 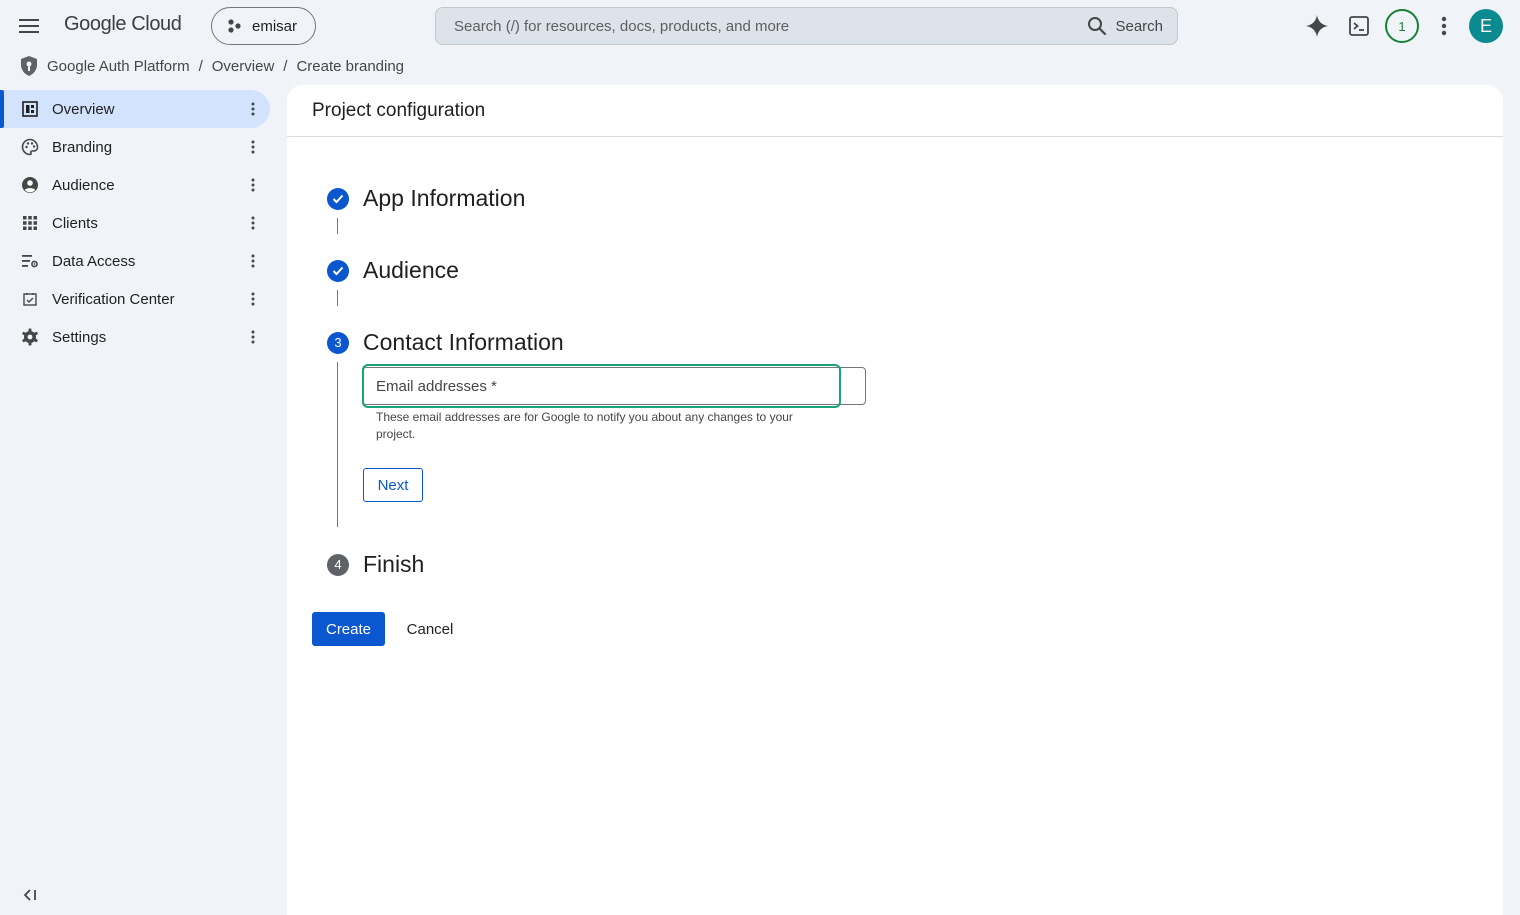 I want to click on search-bar: Search, so click(x=806, y=26).